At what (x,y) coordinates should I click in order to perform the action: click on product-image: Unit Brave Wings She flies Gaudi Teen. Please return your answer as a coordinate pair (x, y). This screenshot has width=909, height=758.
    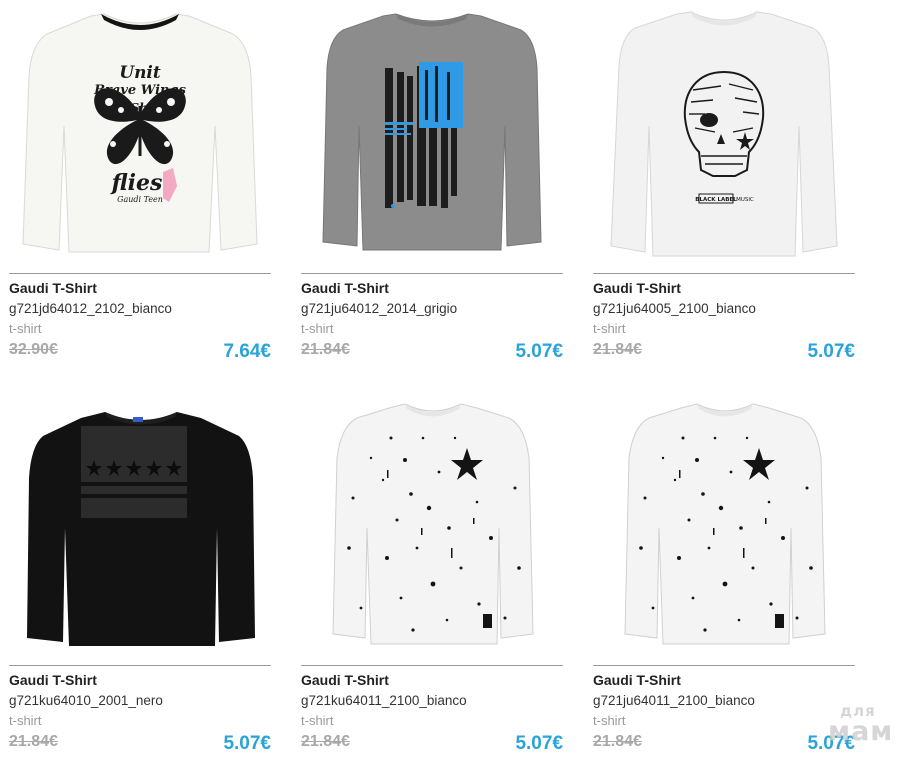
    Looking at the image, I should click on (140, 137).